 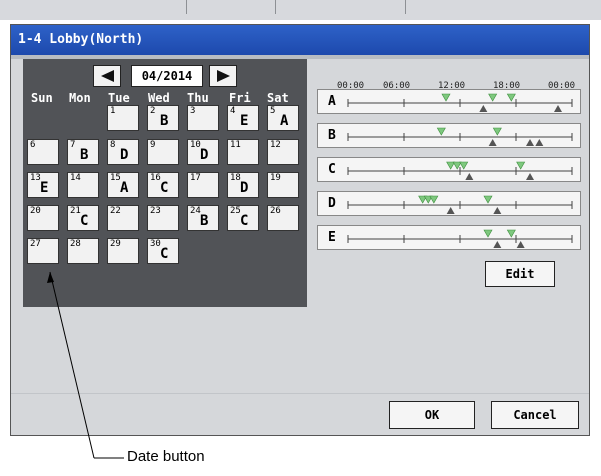 What do you see at coordinates (283, 218) in the screenshot?
I see `date-button: 26` at bounding box center [283, 218].